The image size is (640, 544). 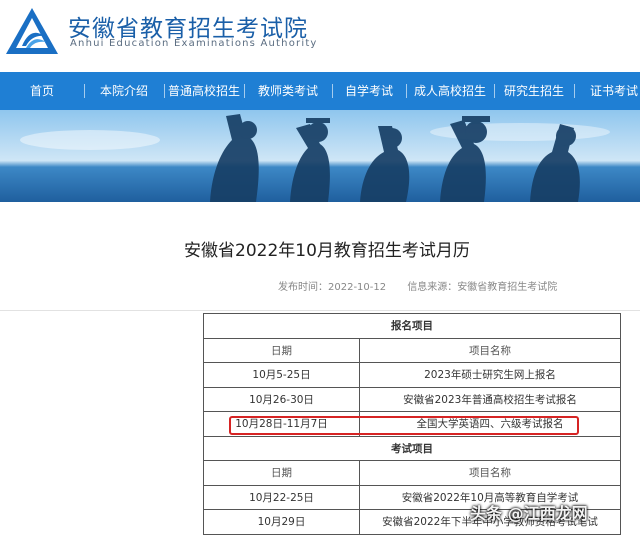 What do you see at coordinates (369, 91) in the screenshot?
I see `nav-item-self-study-exam: 自学考试` at bounding box center [369, 91].